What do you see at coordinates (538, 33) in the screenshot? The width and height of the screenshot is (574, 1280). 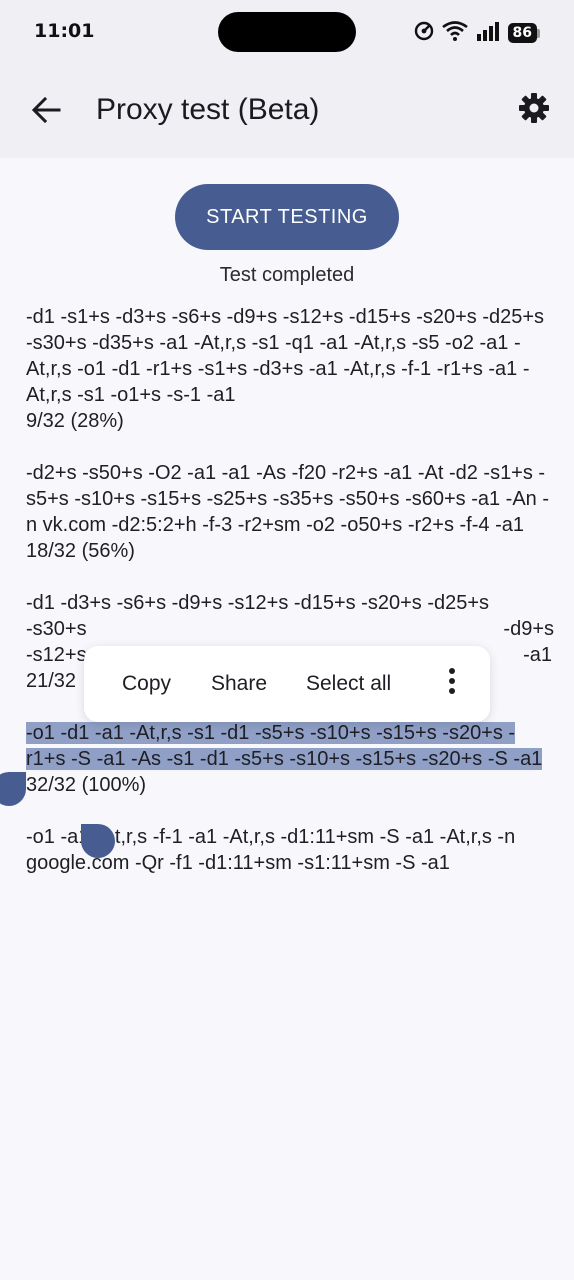 I see `battery-tip` at bounding box center [538, 33].